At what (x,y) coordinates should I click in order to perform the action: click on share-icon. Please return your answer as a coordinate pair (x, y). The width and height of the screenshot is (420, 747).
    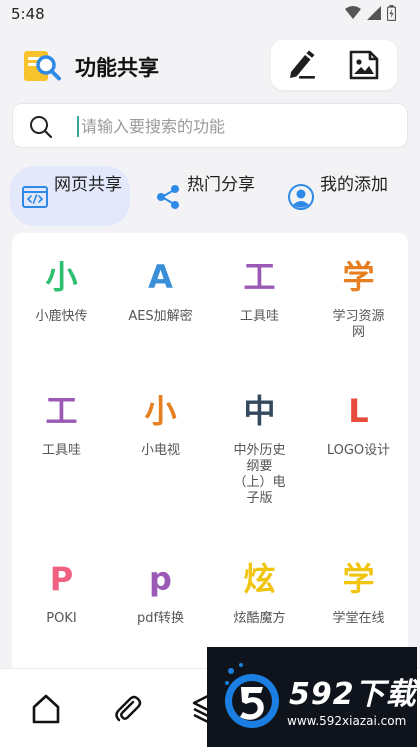
    Looking at the image, I should click on (168, 197).